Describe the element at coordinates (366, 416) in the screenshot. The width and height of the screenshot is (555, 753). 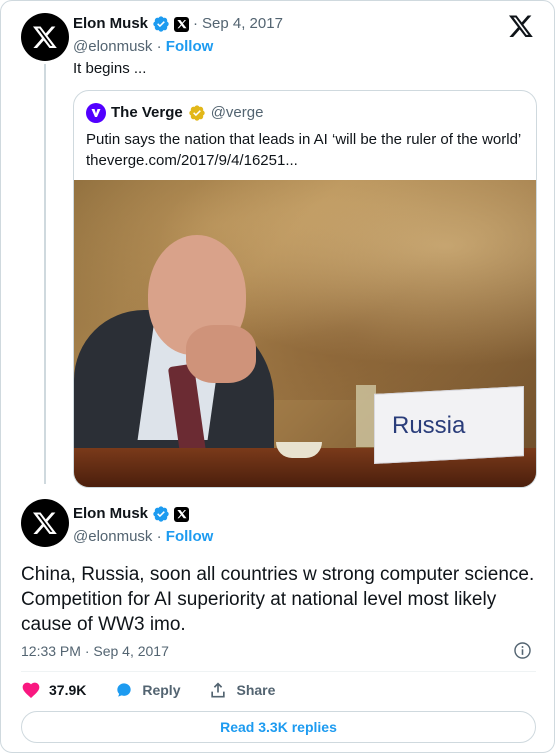
I see `image-flag` at that location.